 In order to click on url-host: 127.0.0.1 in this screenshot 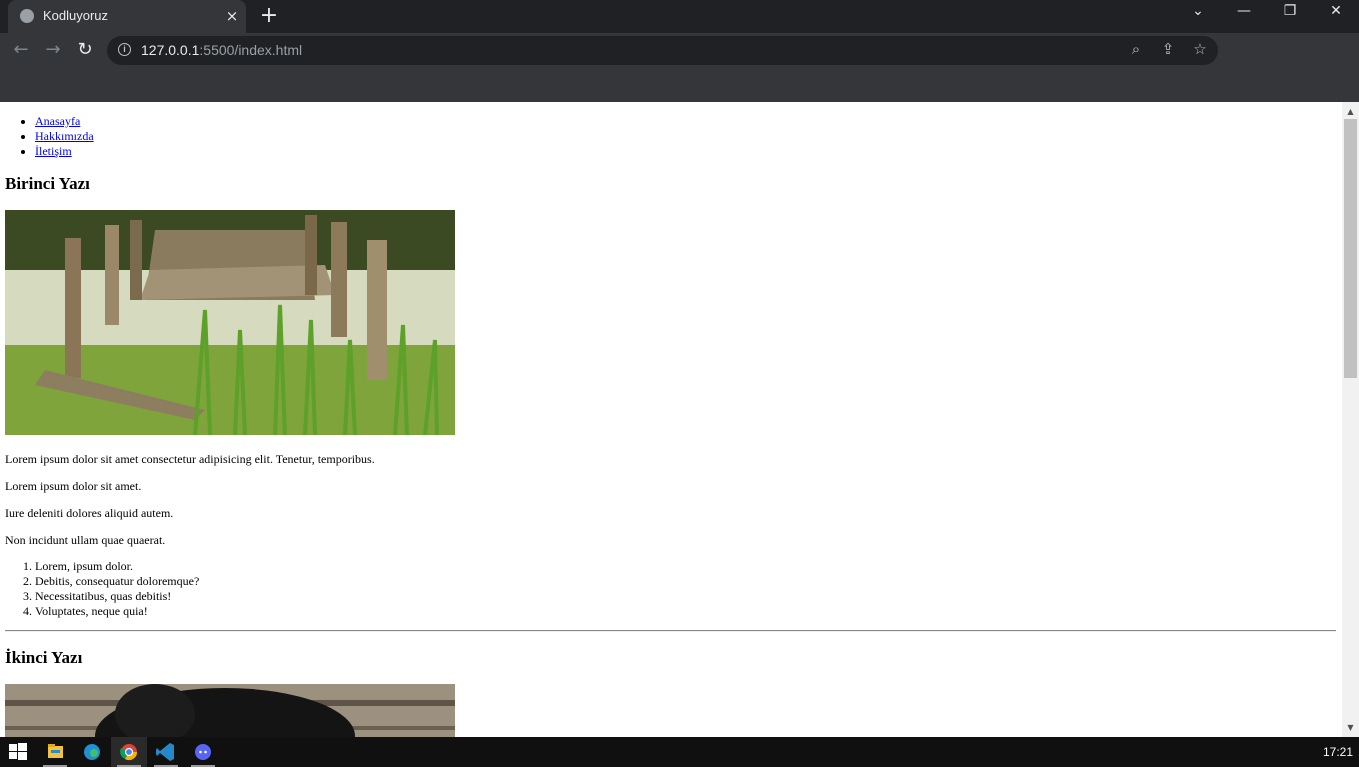, I will do `click(170, 50)`.